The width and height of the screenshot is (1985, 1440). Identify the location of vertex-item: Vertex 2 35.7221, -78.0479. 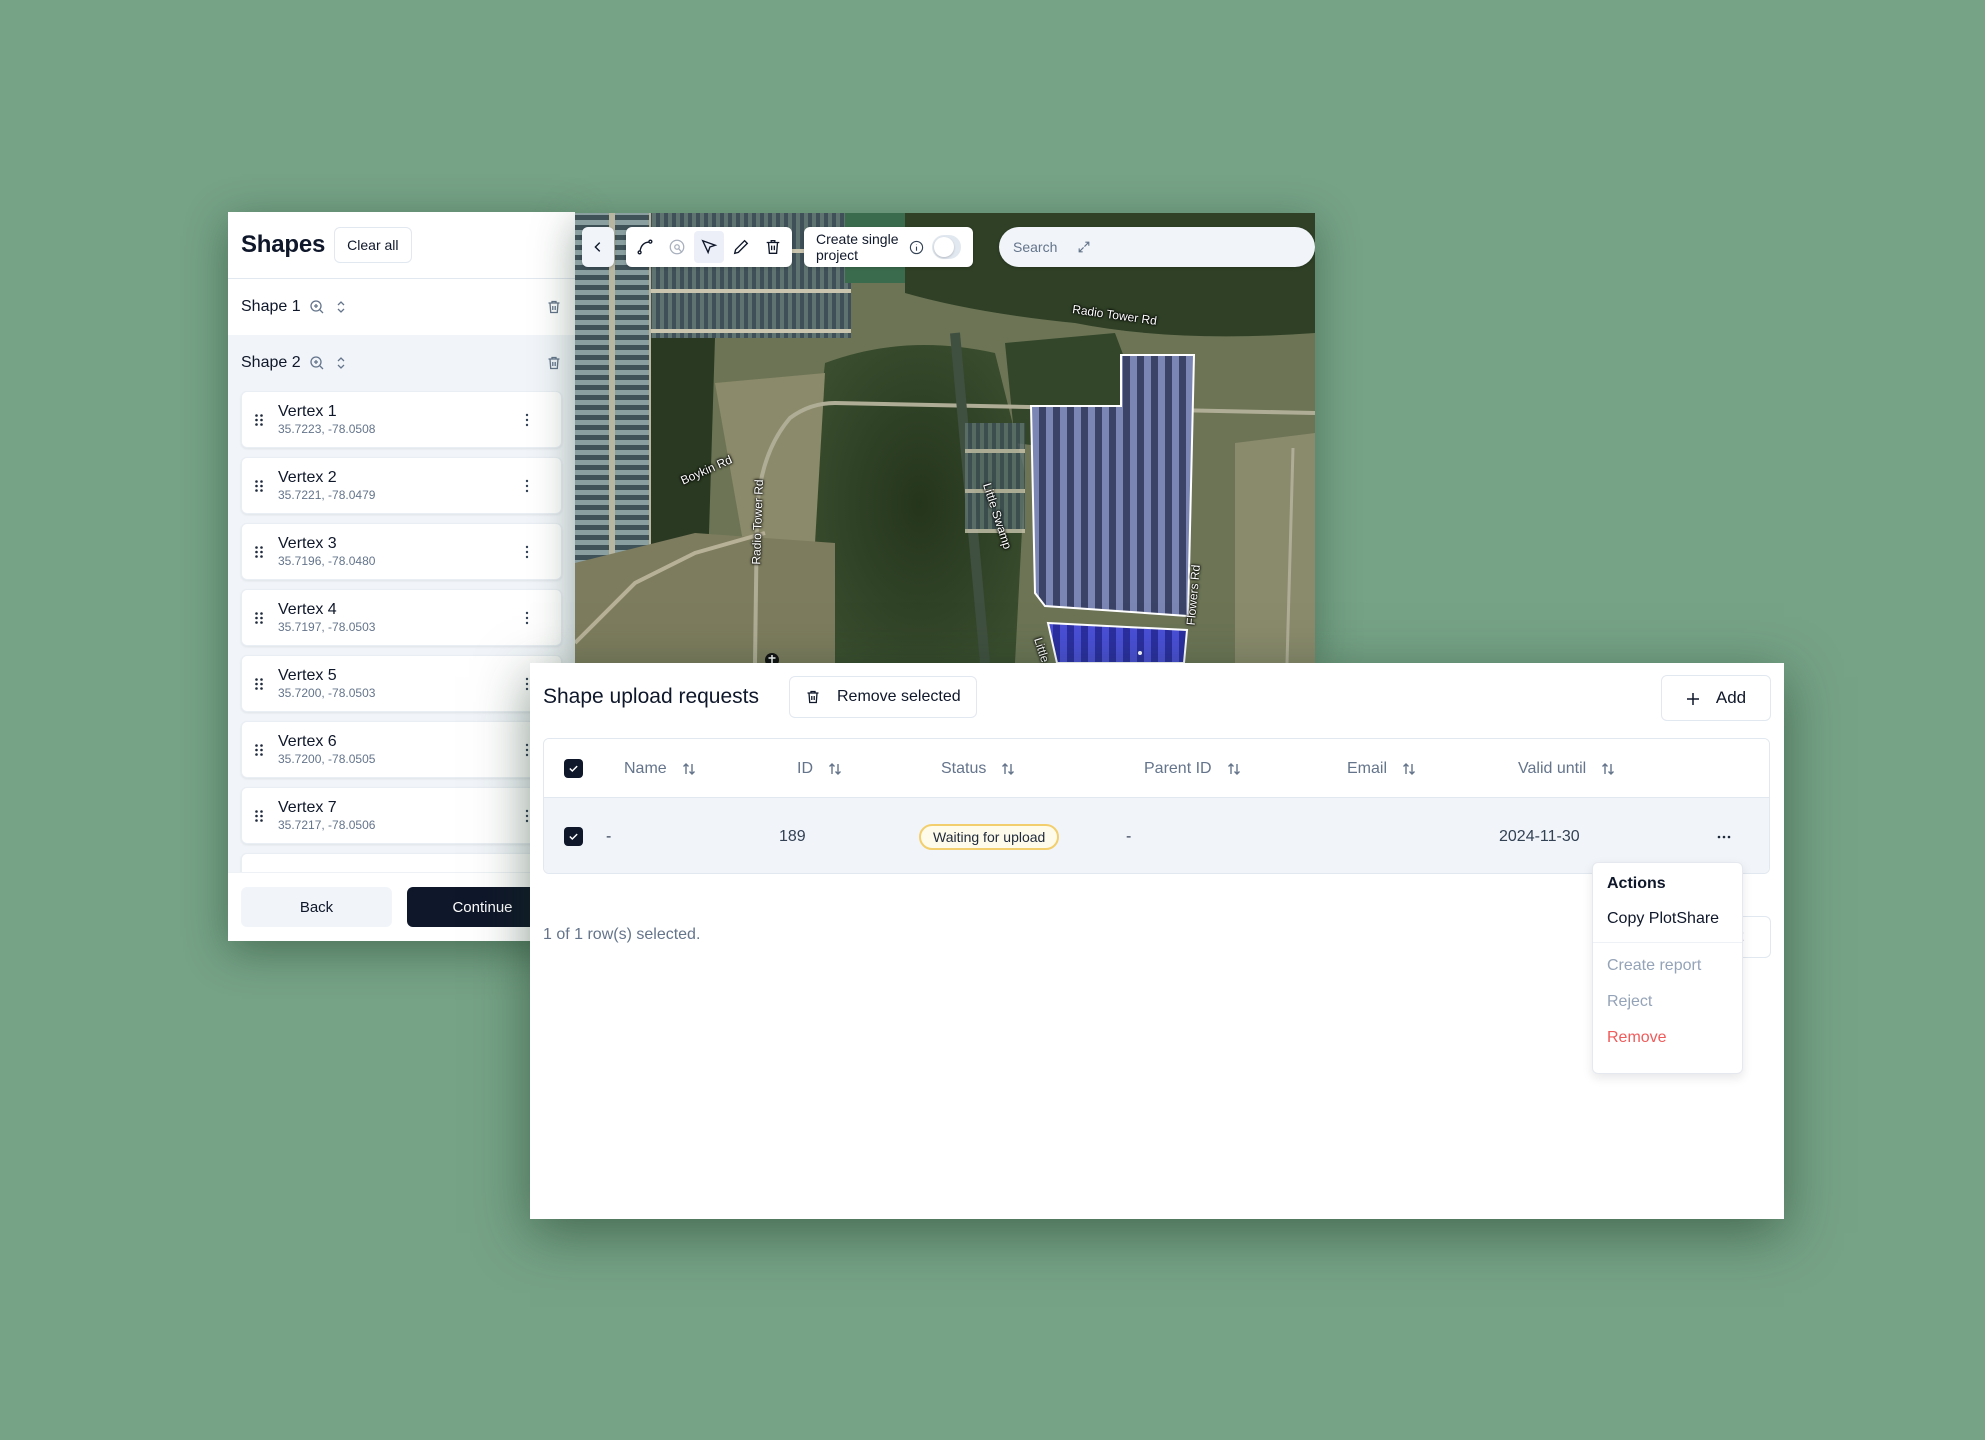
(401, 485).